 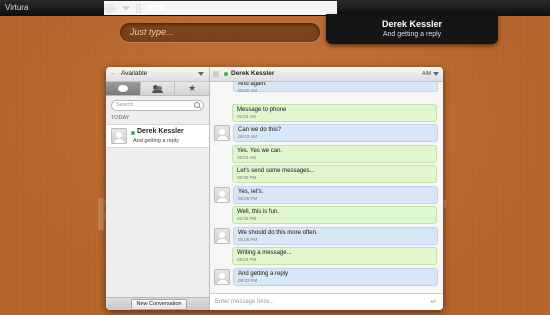 I want to click on incoming-message-bubble: And again. 05:02 AM, so click(x=335, y=87).